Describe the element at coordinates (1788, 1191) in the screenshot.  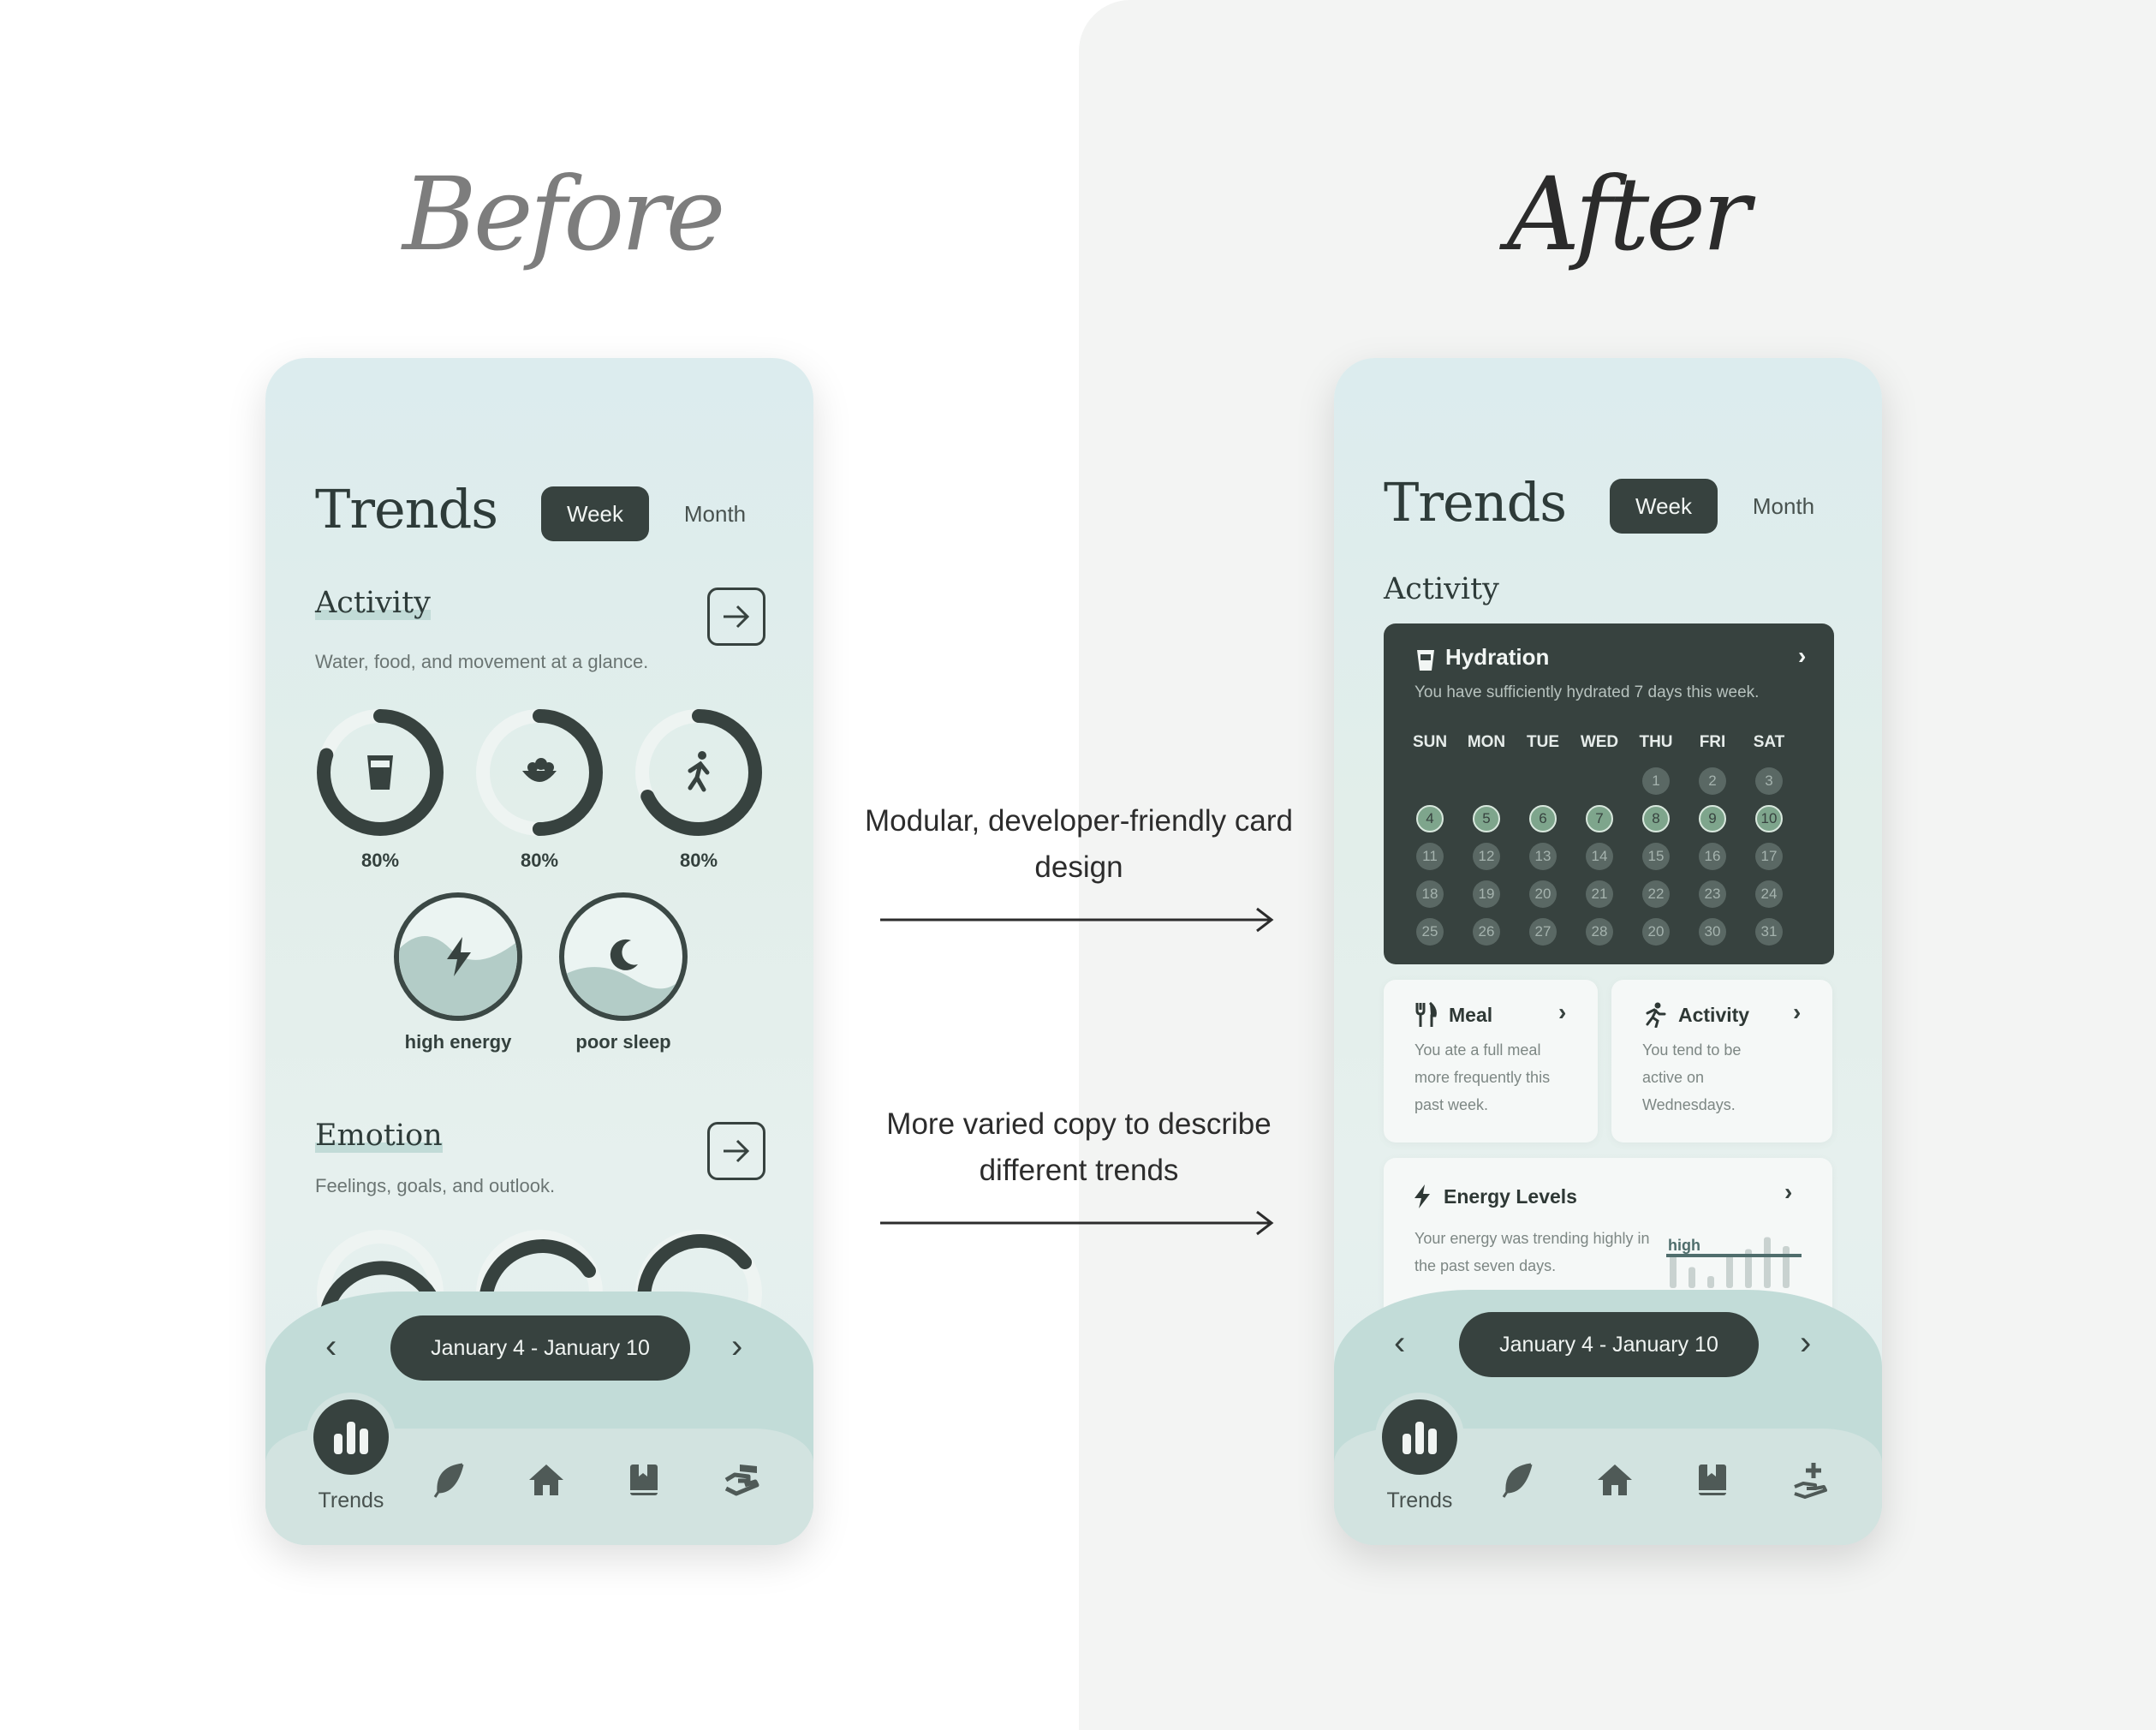
I see `energy-chevron-icon: ›` at that location.